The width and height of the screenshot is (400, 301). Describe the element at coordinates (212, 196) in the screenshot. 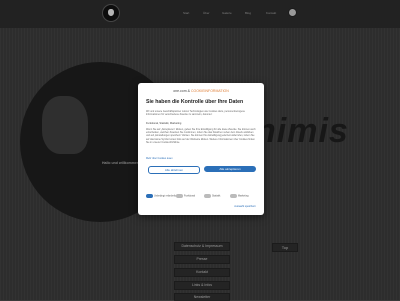

I see `toggle-statistics: Statistik` at that location.